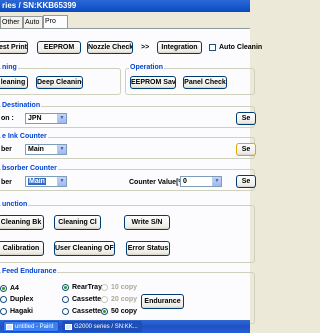 This screenshot has height=333, width=320. What do you see at coordinates (46, 149) in the screenshot?
I see `ink-counter-select: Main ▼` at bounding box center [46, 149].